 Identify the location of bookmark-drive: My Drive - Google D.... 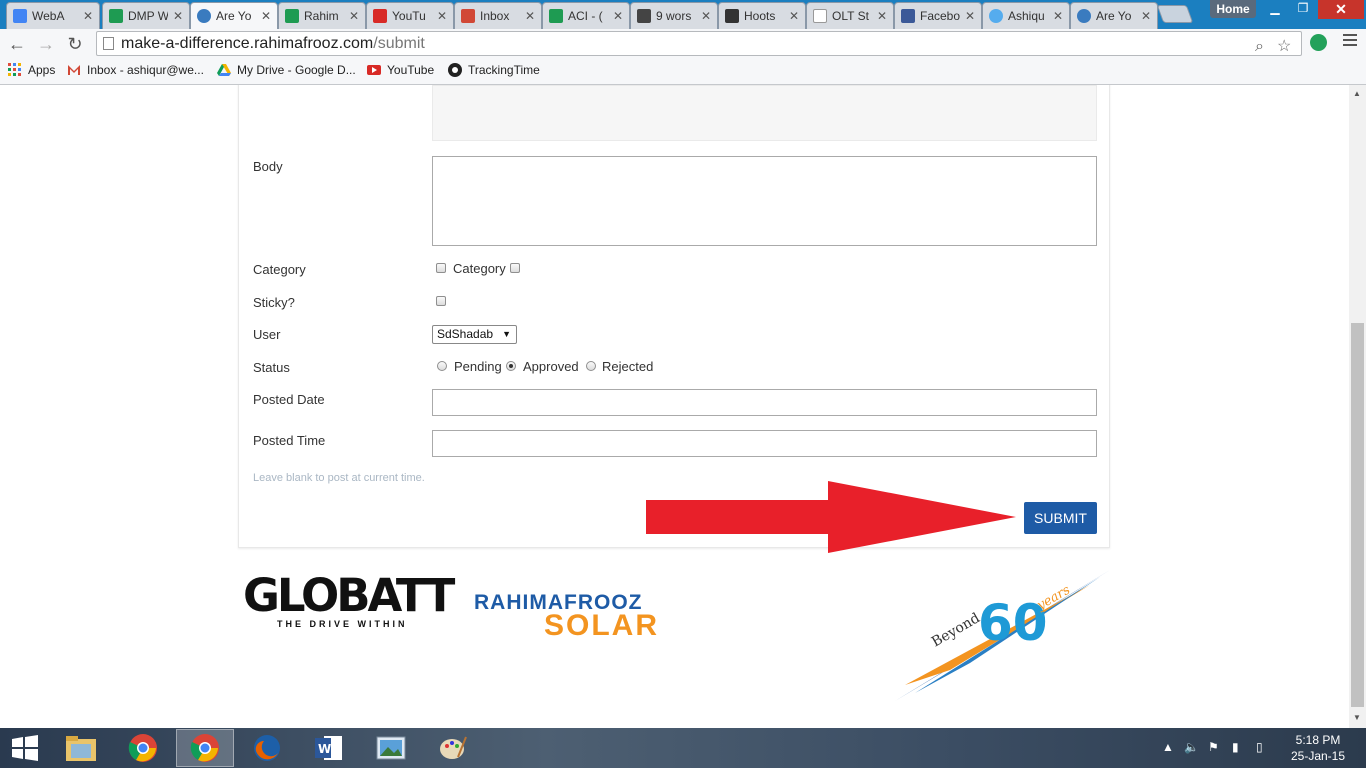
(286, 70).